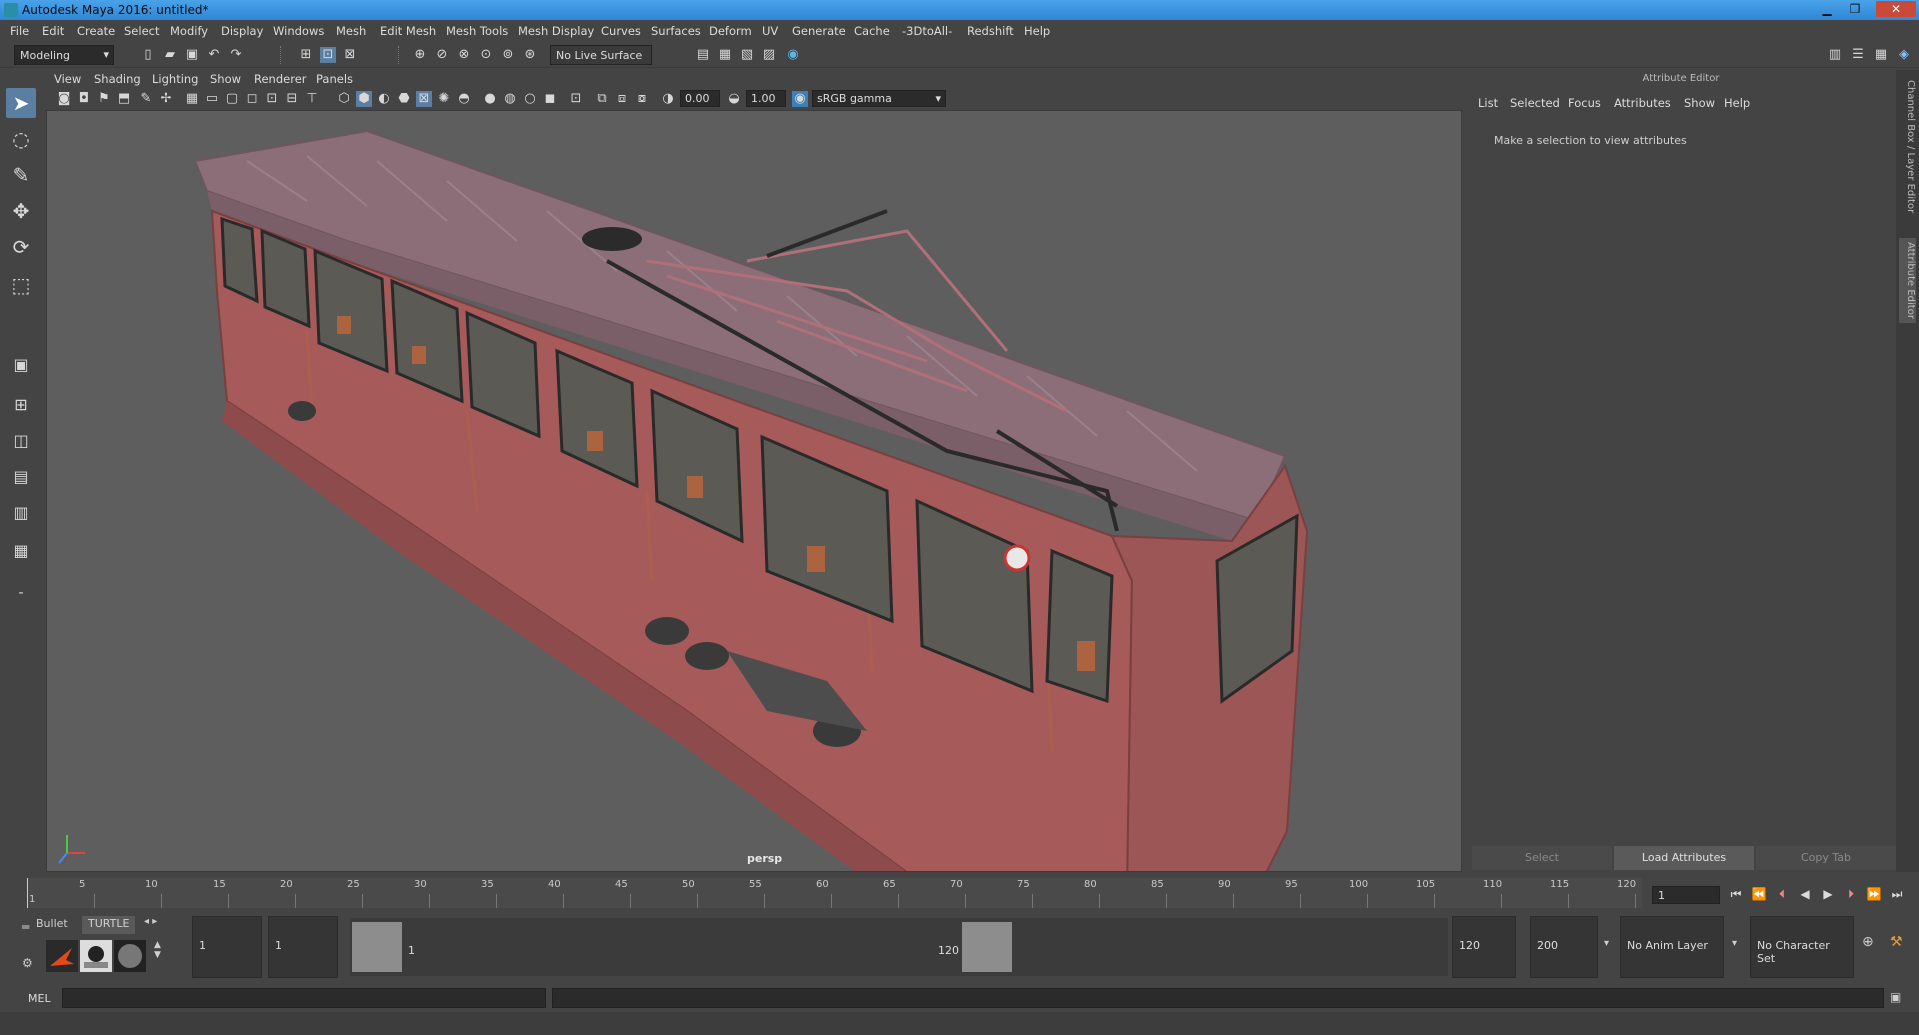  I want to click on move-tool-icon: ✥, so click(21, 211).